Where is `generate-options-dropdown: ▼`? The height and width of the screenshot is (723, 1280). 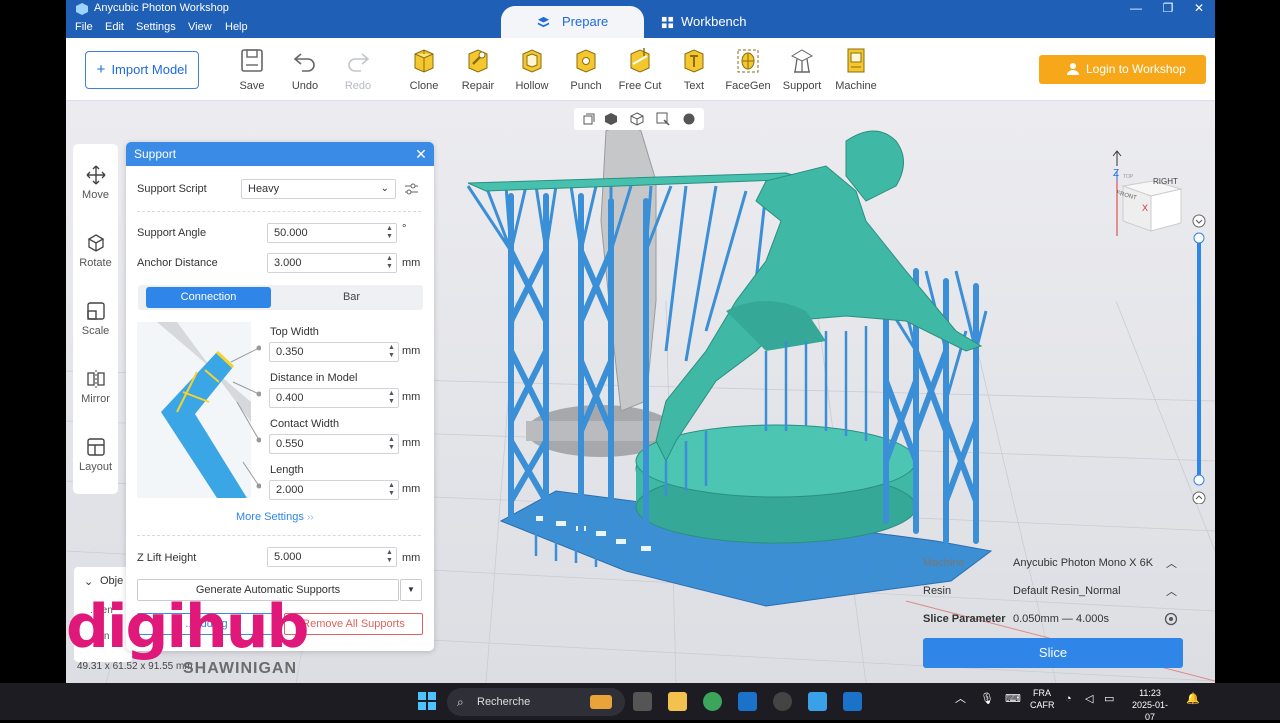
generate-options-dropdown: ▼ is located at coordinates (411, 590).